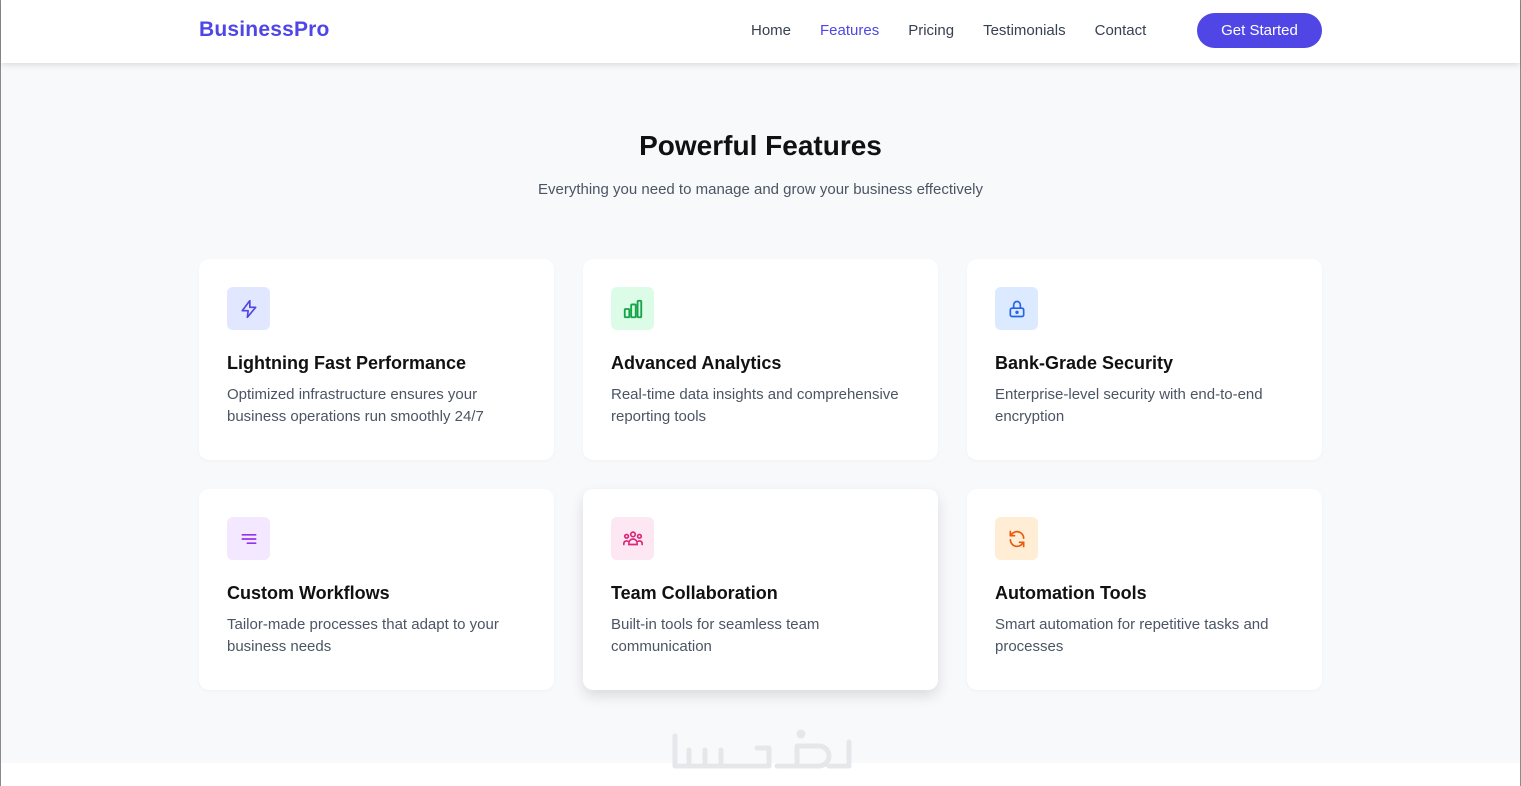 This screenshot has width=1521, height=786. I want to click on feature-title: Custom Workflows, so click(308, 593).